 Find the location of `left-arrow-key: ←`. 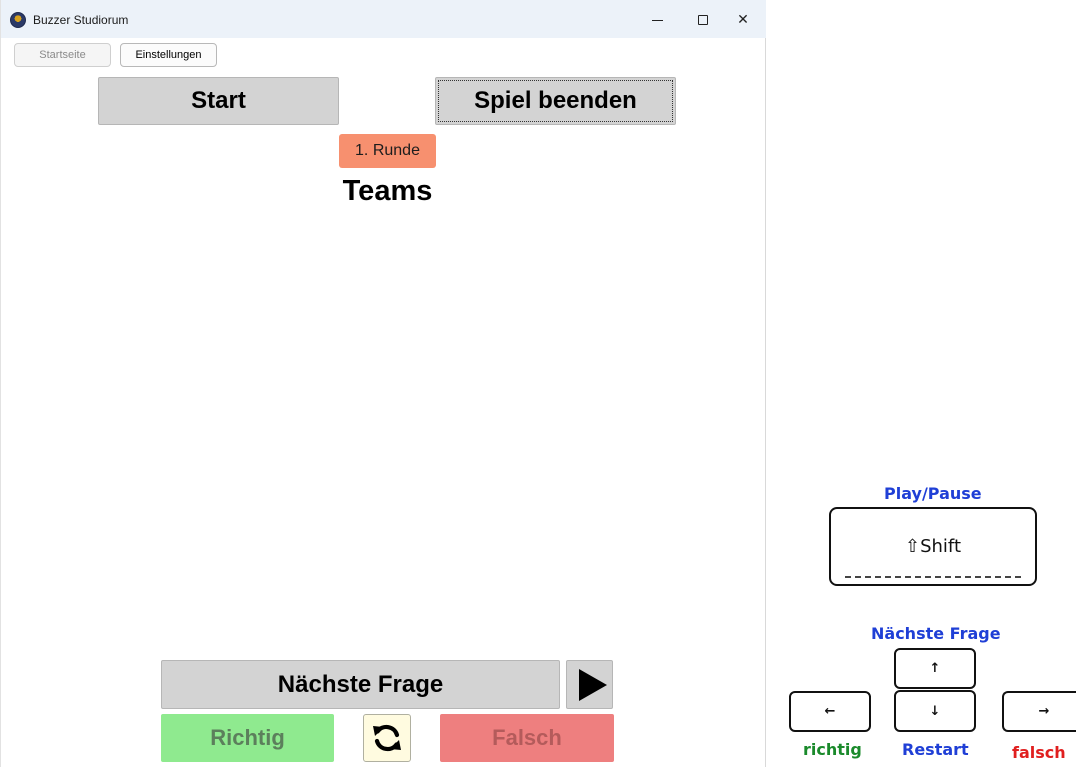

left-arrow-key: ← is located at coordinates (830, 711).